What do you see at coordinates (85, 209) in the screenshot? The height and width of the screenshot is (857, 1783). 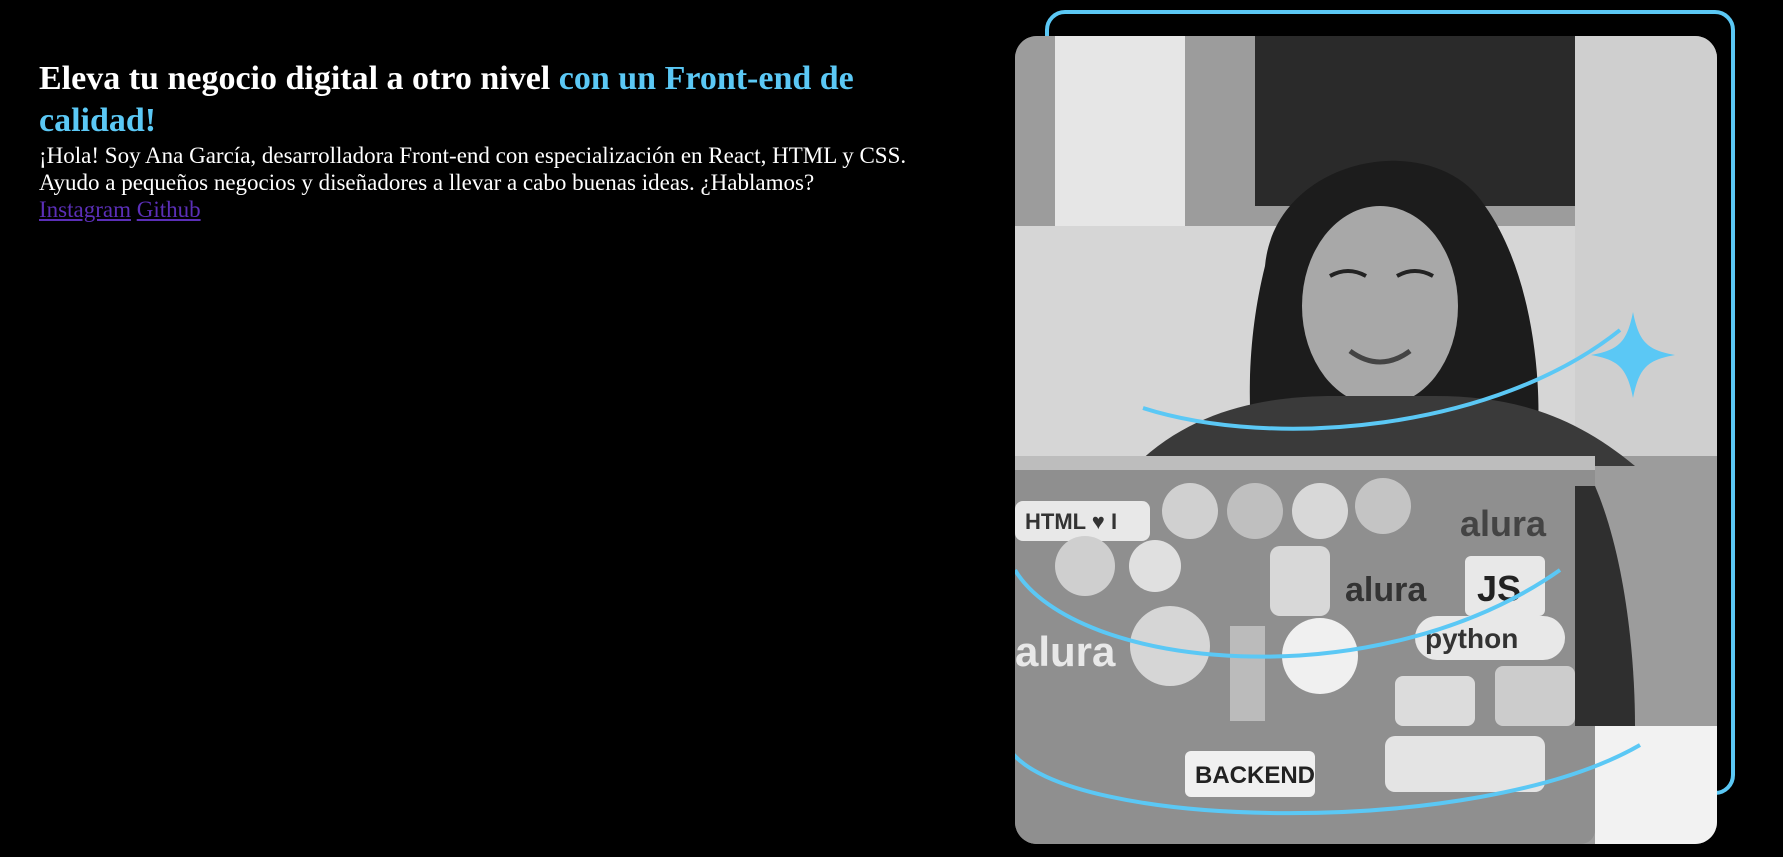 I see `instagram-link: Instagram` at bounding box center [85, 209].